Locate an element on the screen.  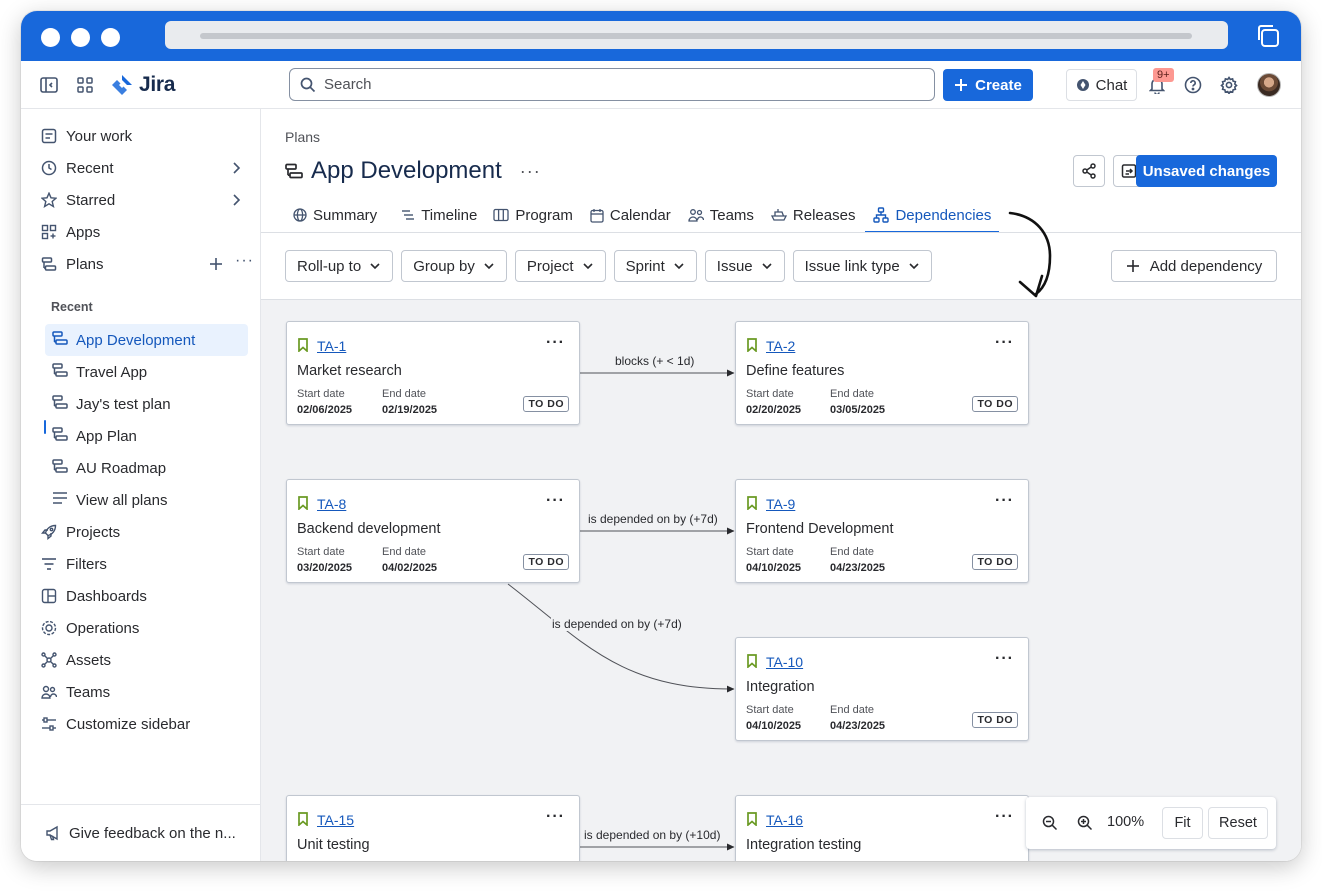
create-button: Create is located at coordinates (988, 85).